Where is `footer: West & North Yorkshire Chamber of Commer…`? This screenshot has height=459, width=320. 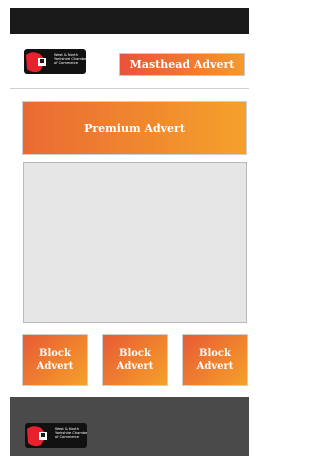 footer: West & North Yorkshire Chamber of Commer… is located at coordinates (129, 426).